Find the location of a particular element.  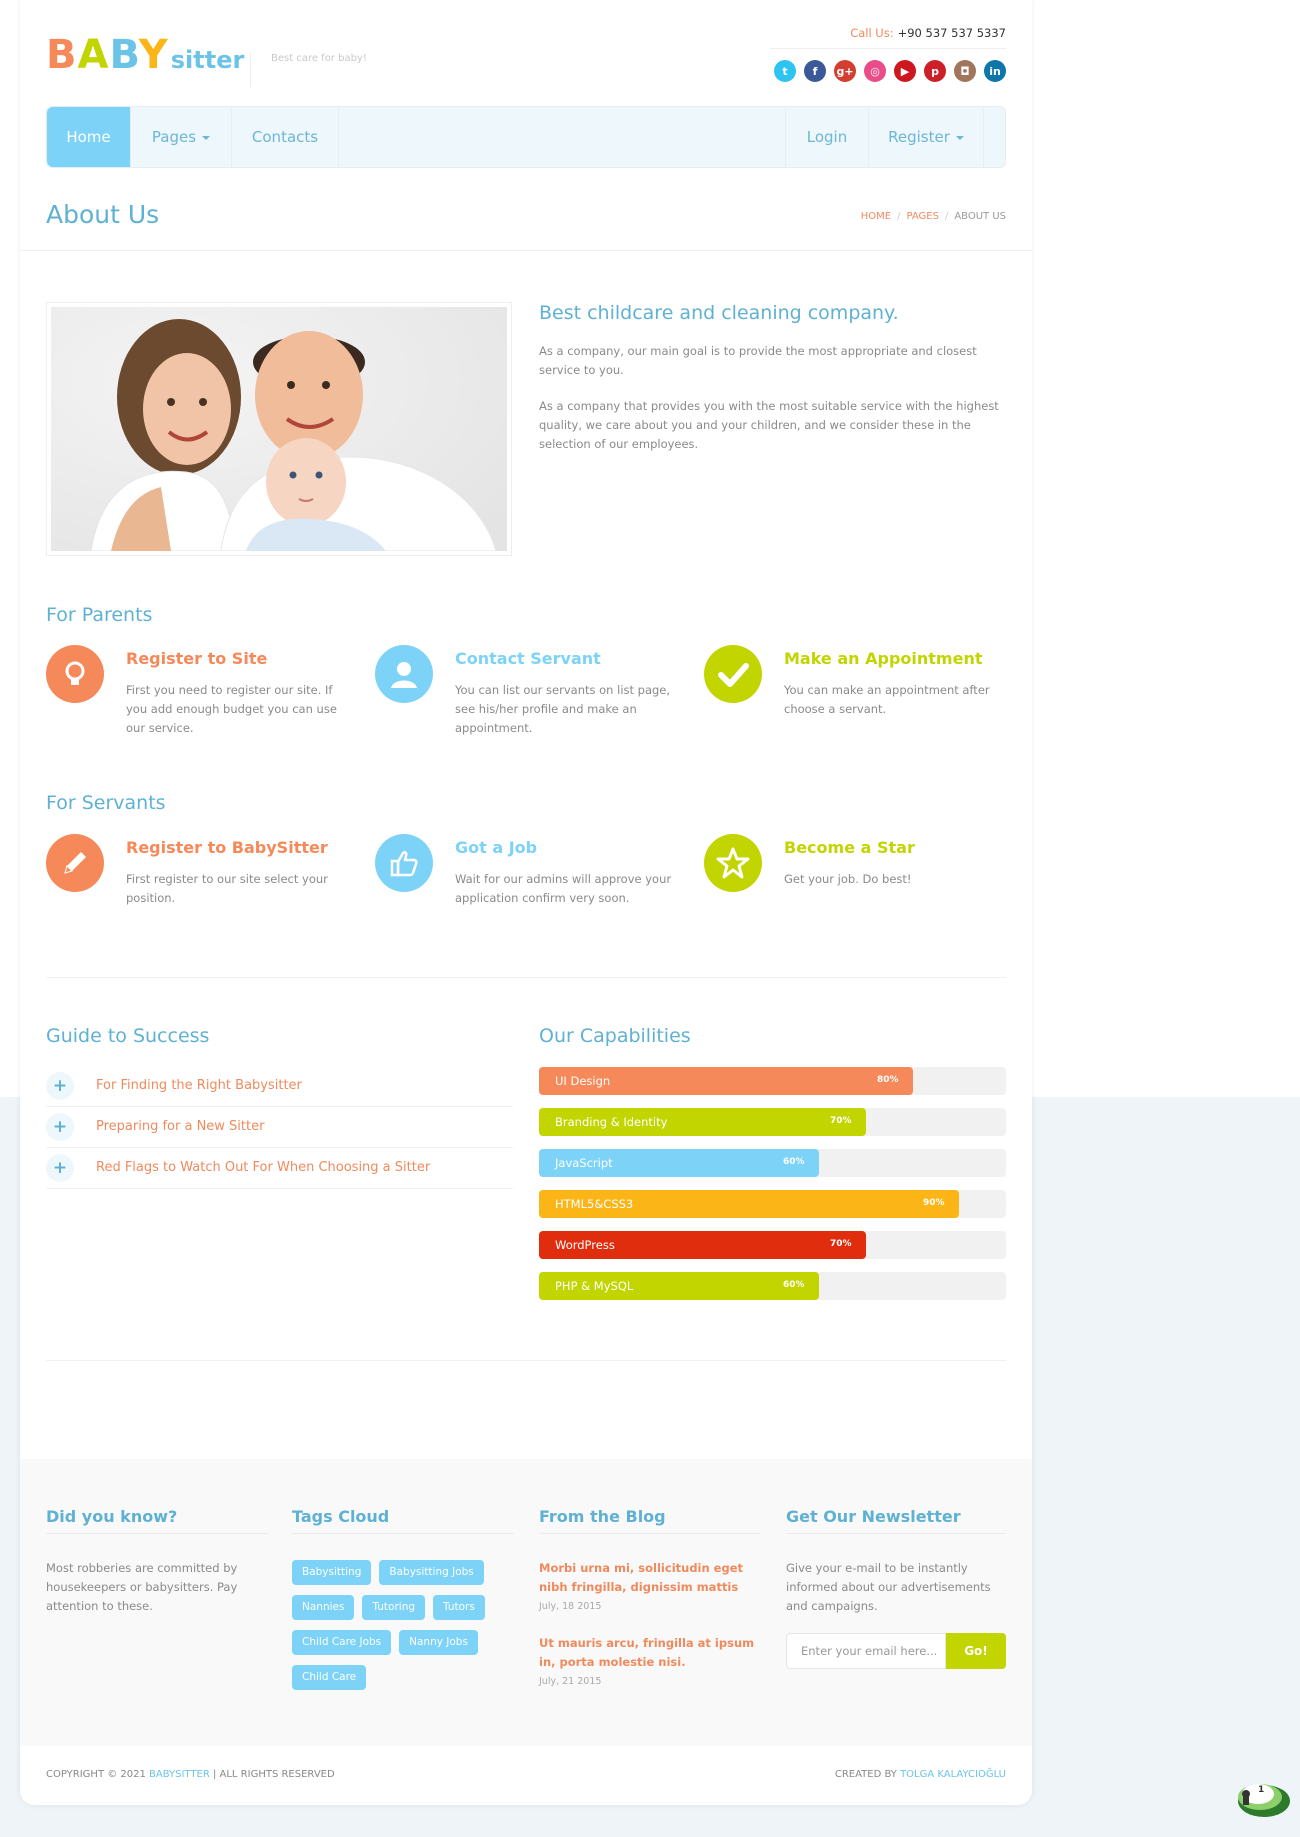

dribbble-icon: ◎ is located at coordinates (875, 71).